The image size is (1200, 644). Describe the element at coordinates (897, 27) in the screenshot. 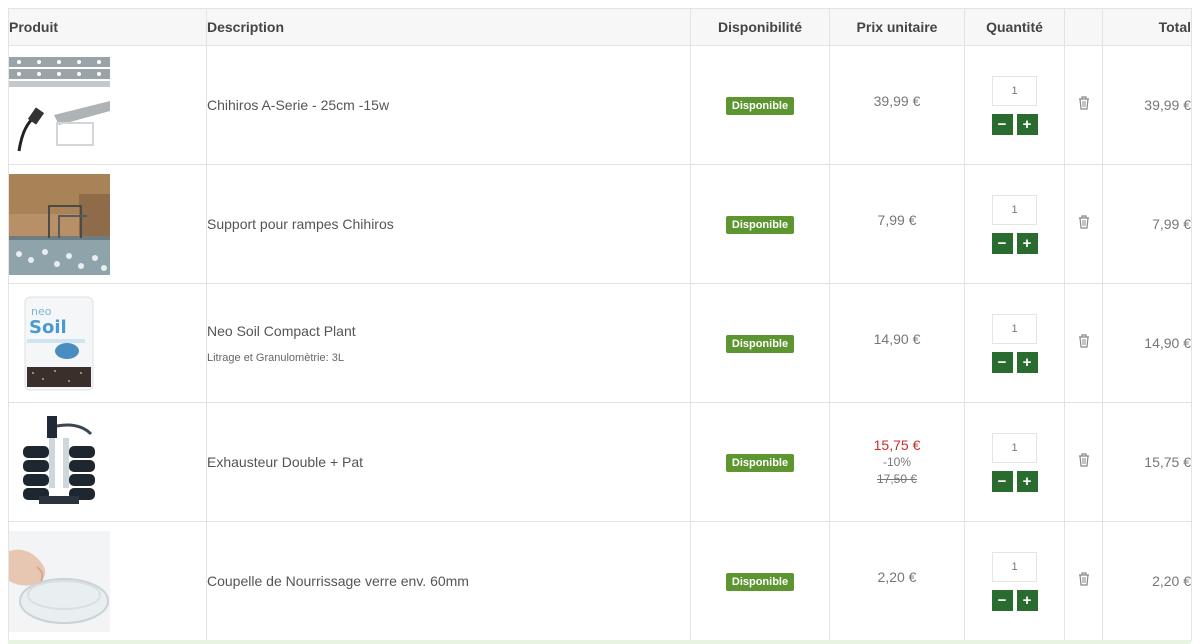

I see `header-unit-price: Prix unitaire` at that location.